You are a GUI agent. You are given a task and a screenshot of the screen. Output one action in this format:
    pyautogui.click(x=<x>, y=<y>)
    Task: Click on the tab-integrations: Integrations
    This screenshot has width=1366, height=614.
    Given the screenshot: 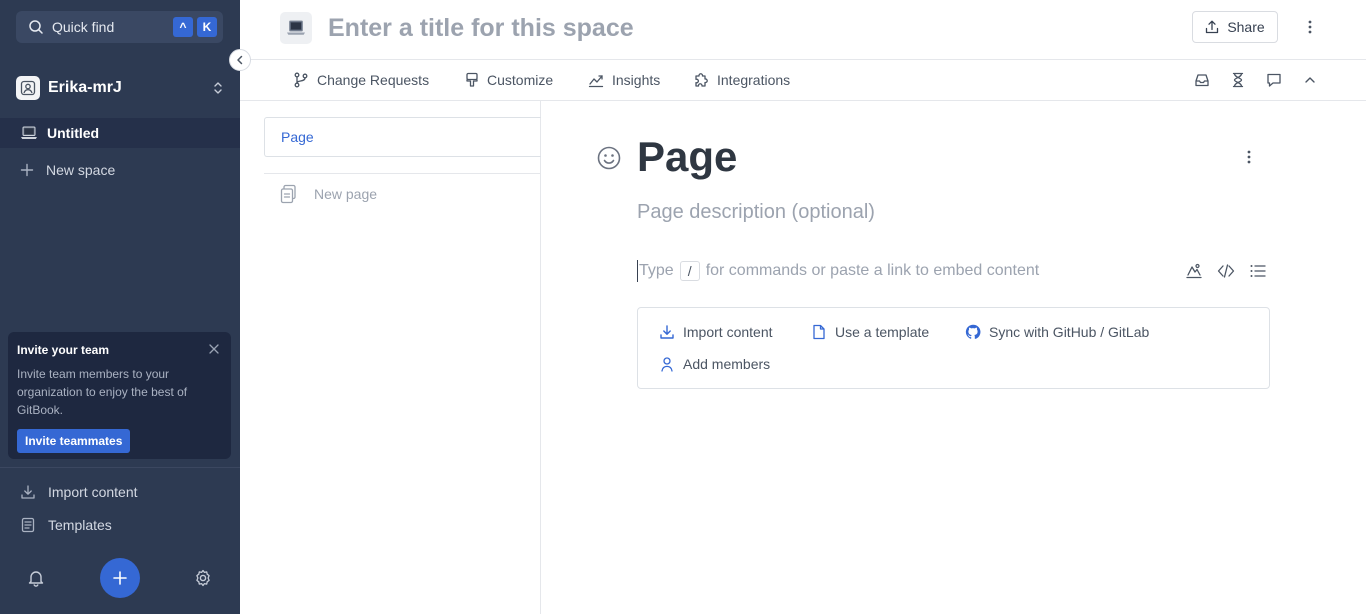 What is the action you would take?
    pyautogui.click(x=741, y=80)
    